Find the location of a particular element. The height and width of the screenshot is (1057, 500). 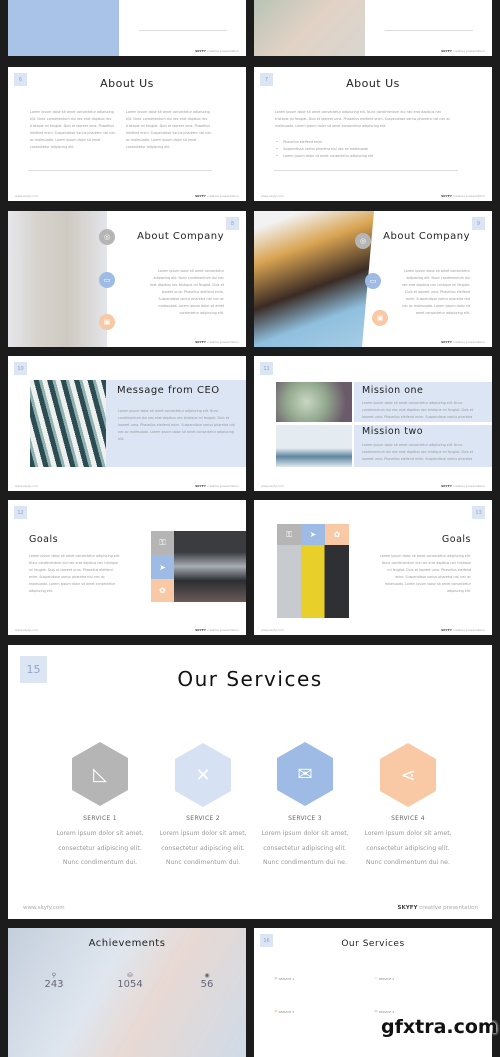

blue-panel is located at coordinates (63, 28).